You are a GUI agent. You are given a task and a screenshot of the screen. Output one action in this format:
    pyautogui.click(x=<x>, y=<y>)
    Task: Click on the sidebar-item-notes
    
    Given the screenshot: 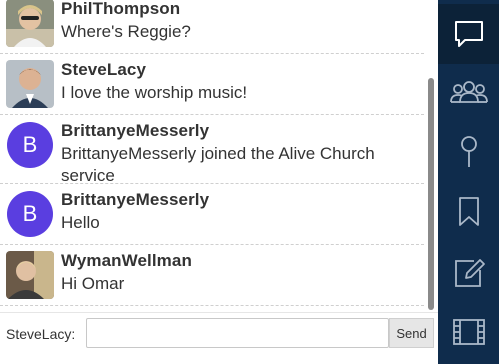 What is the action you would take?
    pyautogui.click(x=468, y=273)
    